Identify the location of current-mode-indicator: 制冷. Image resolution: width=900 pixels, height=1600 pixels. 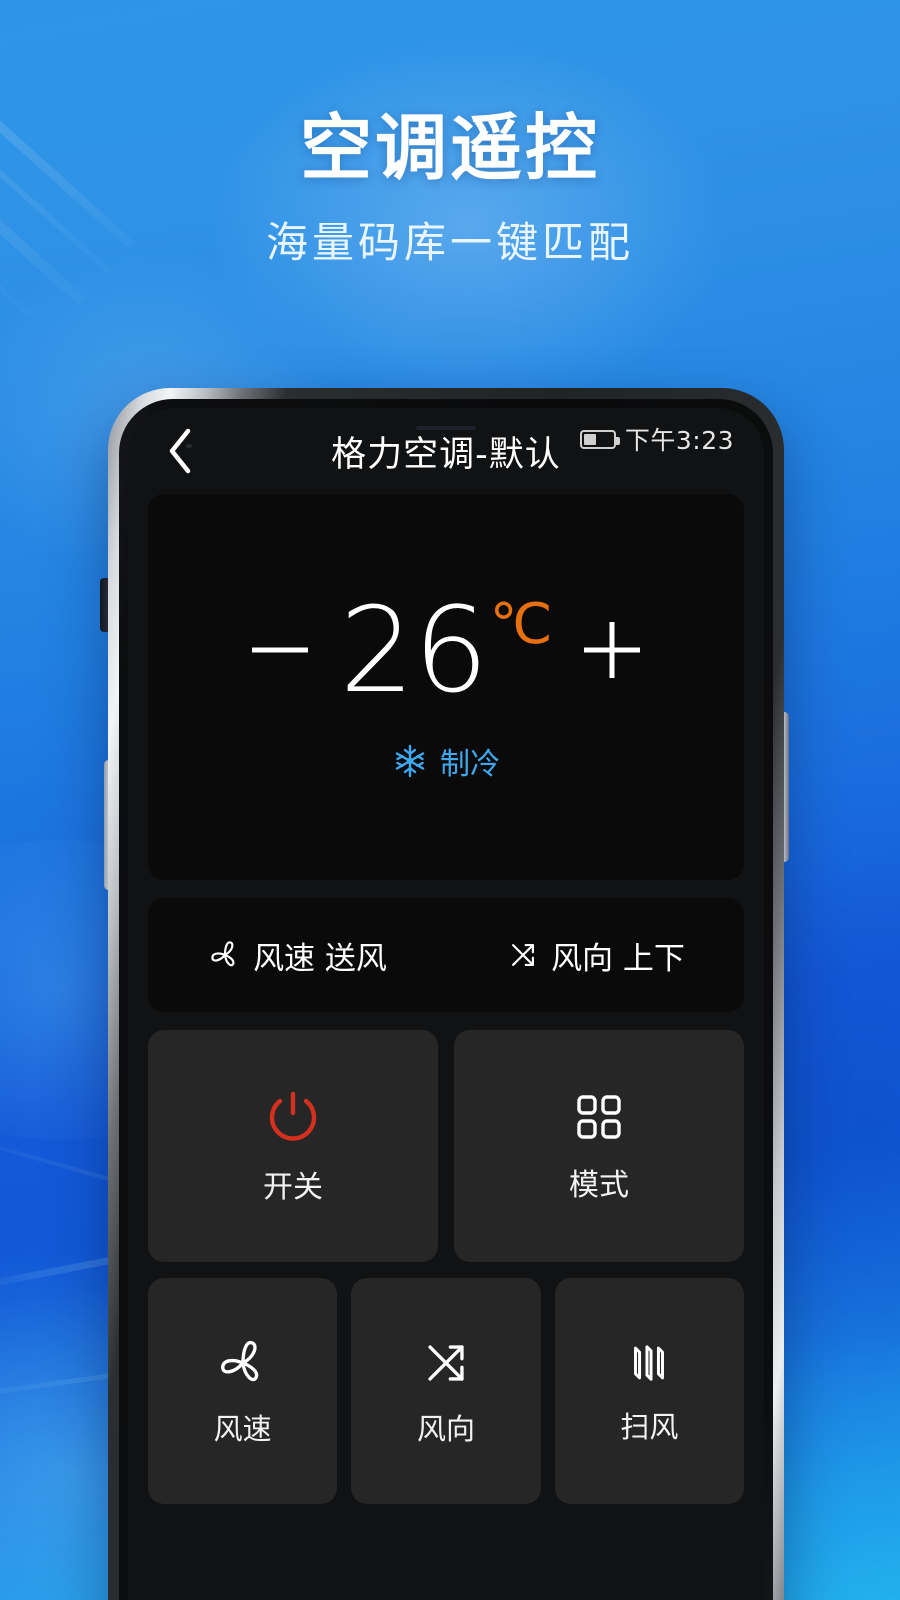
(446, 761).